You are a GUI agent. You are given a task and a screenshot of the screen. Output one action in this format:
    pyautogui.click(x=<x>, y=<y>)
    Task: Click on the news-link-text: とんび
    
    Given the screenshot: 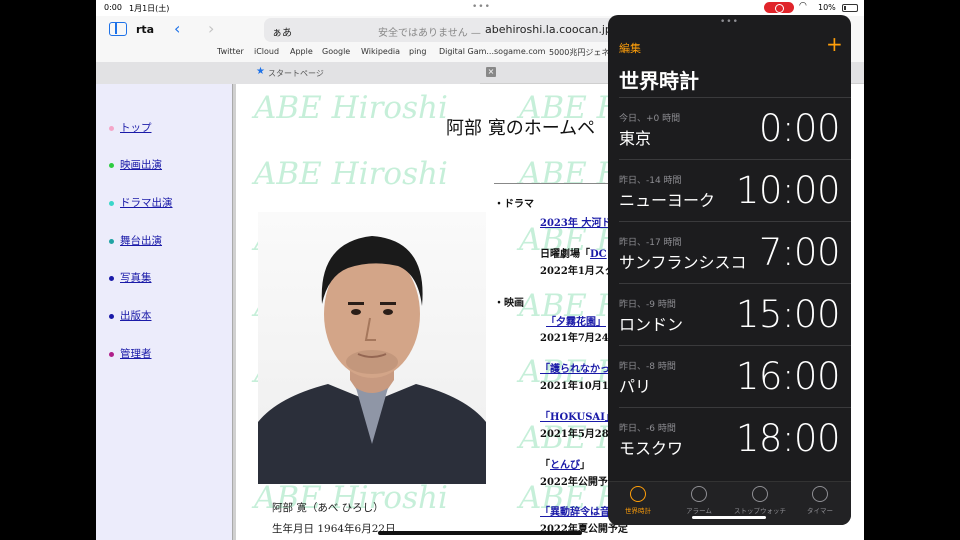 What is the action you would take?
    pyautogui.click(x=565, y=465)
    